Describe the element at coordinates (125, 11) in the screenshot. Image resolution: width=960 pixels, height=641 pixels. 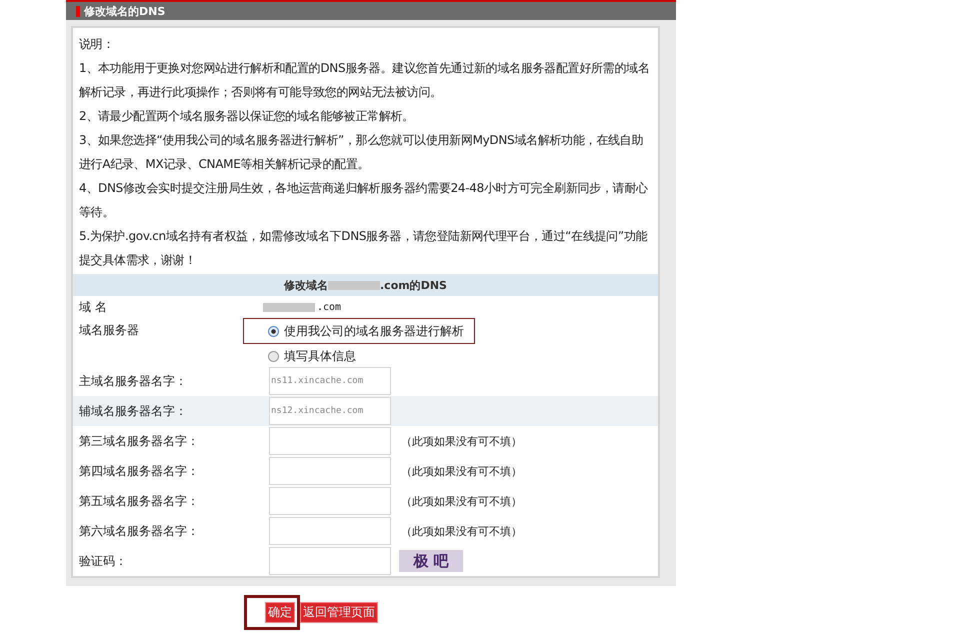
I see `panel-title: 修改域名的DNS` at that location.